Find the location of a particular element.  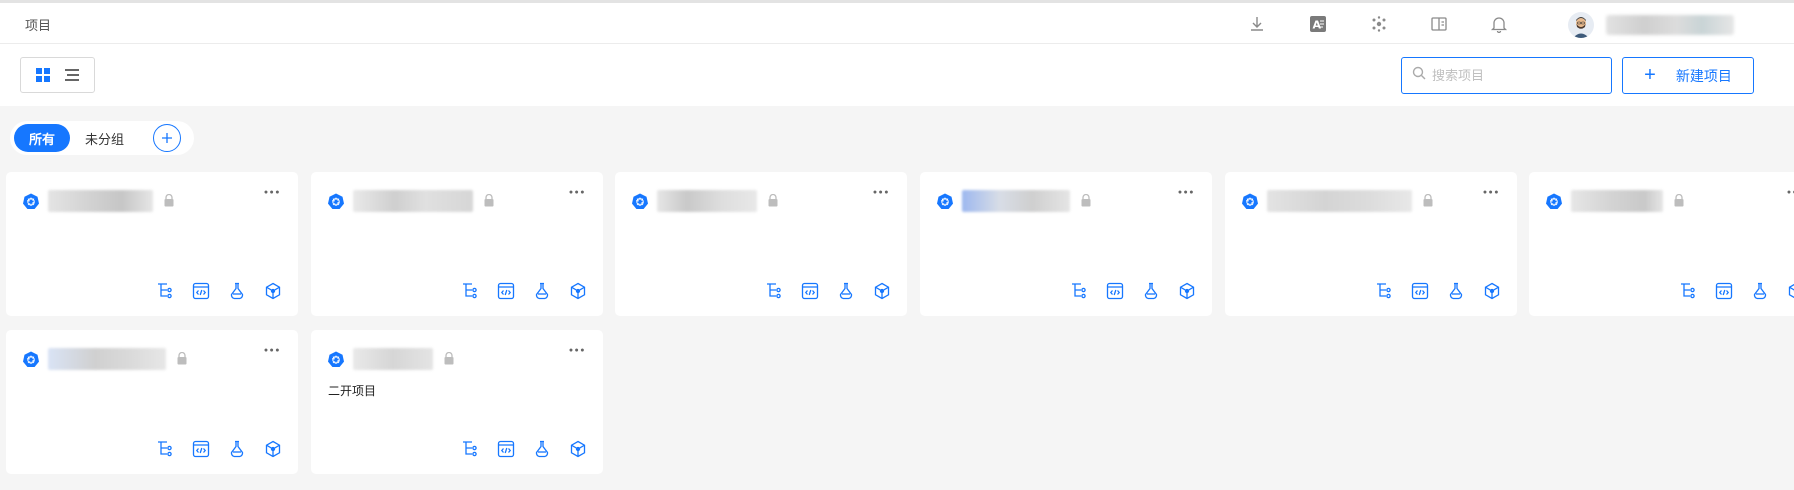

grid-view-icon is located at coordinates (43, 75).